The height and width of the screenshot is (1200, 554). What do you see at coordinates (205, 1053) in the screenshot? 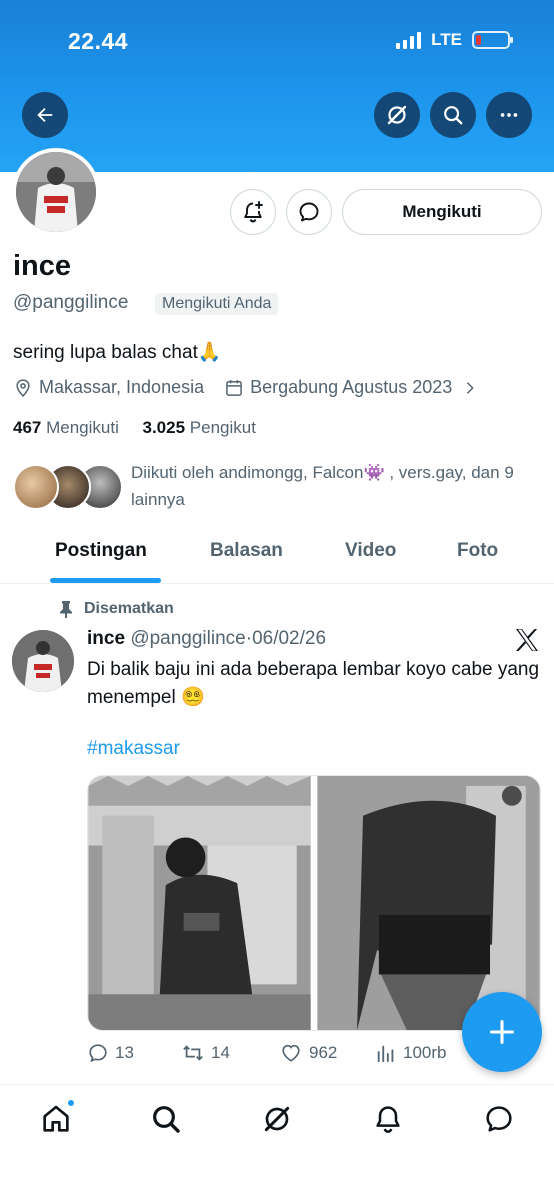
I see `repost-button: 14` at bounding box center [205, 1053].